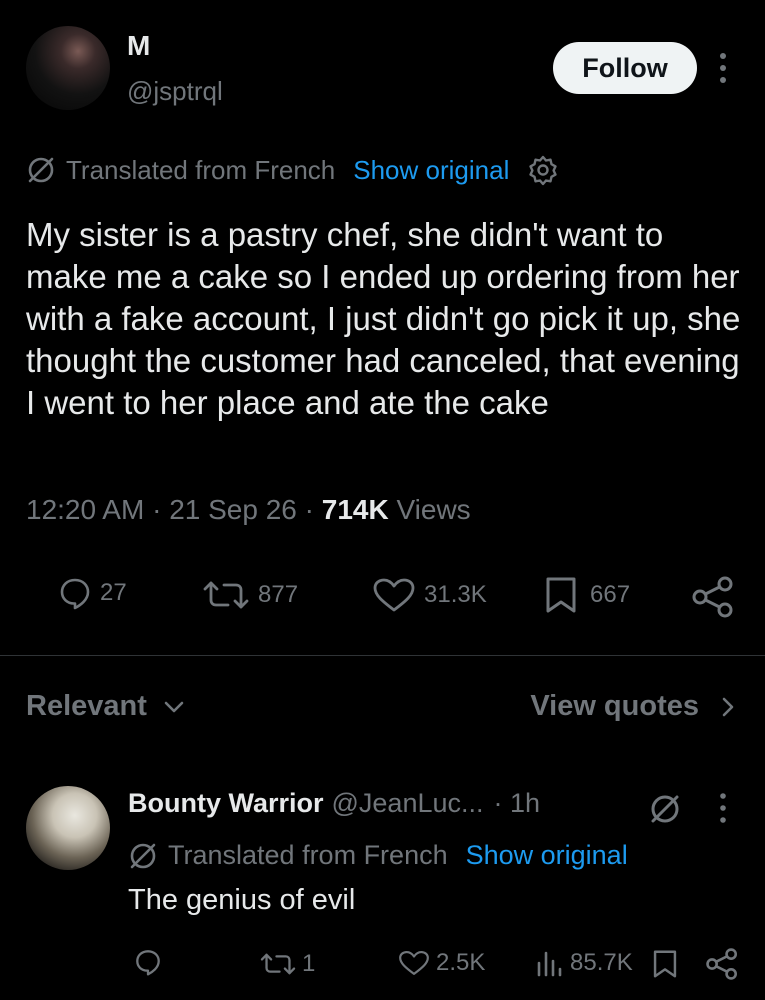 This screenshot has width=765, height=1000. What do you see at coordinates (433, 509) in the screenshot?
I see `views-label: Views` at bounding box center [433, 509].